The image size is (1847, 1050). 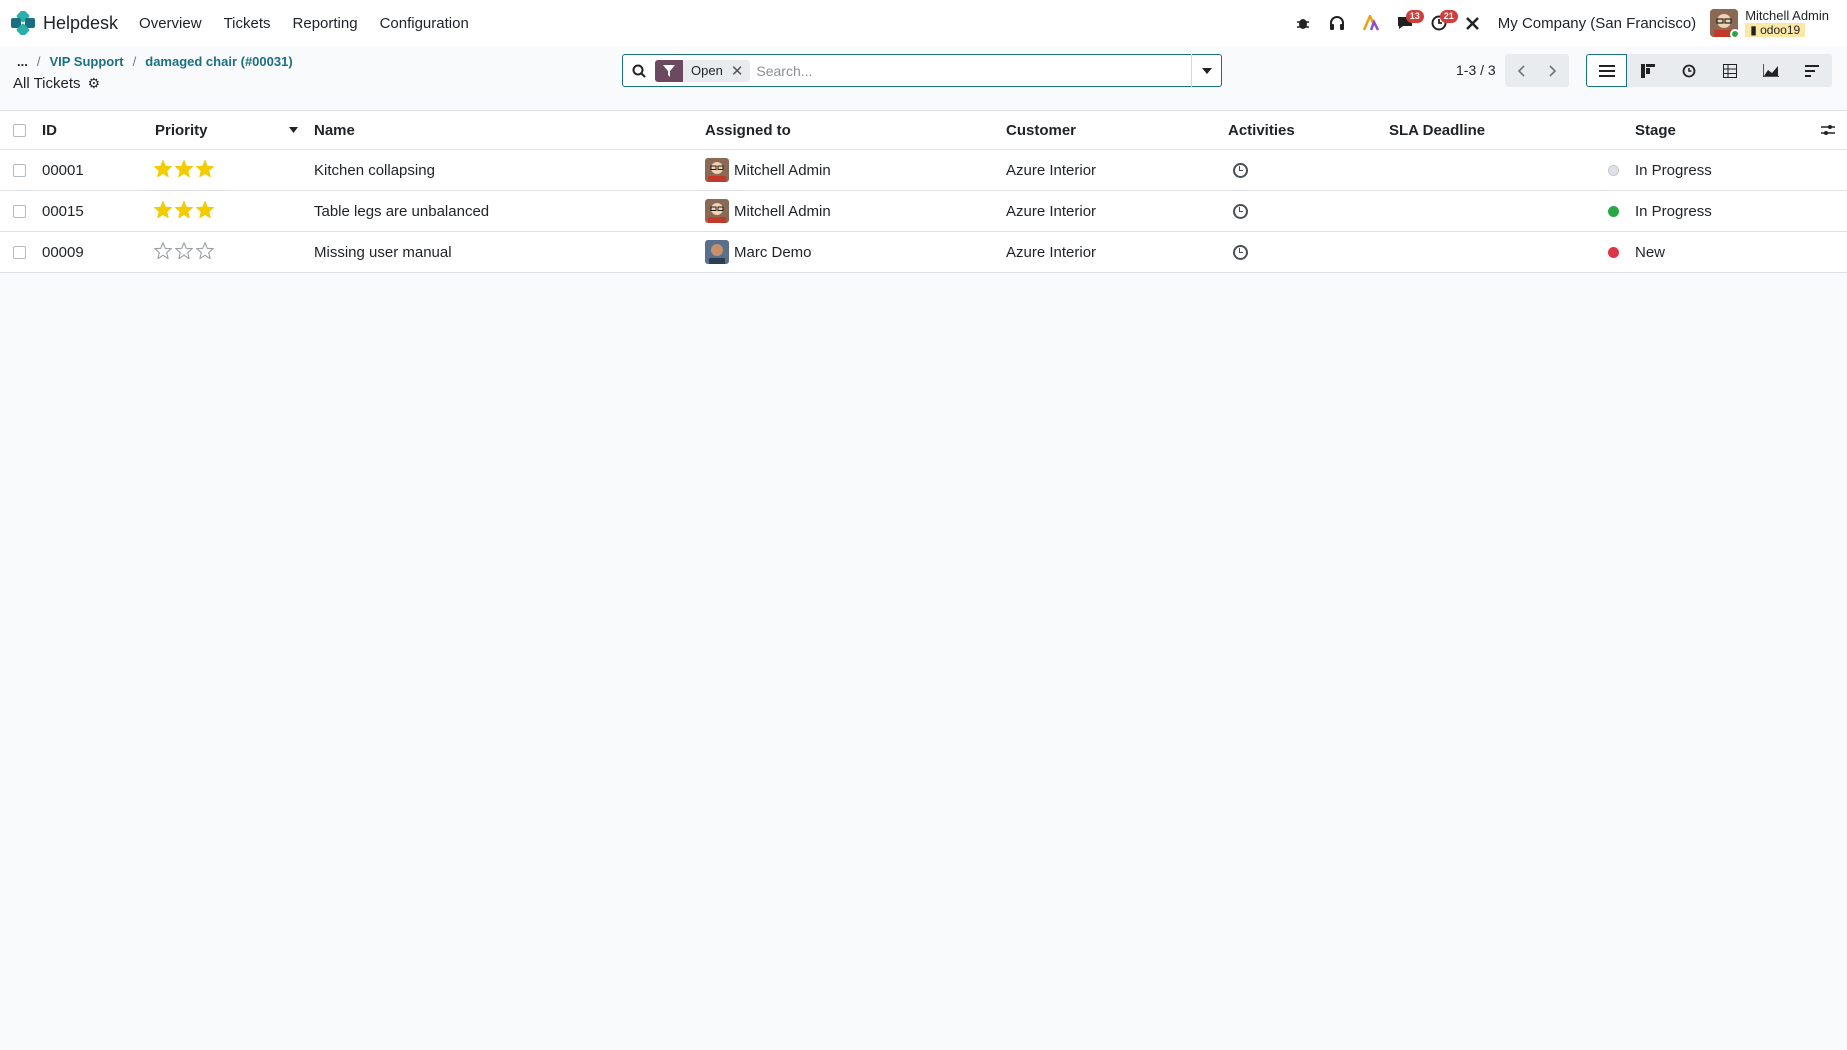 What do you see at coordinates (181, 130) in the screenshot?
I see `column-header-priority: Priority` at bounding box center [181, 130].